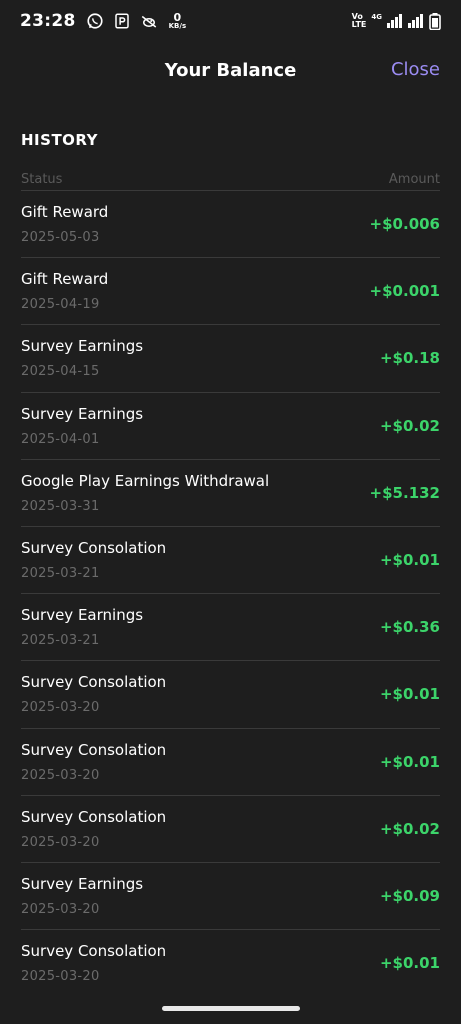 This screenshot has width=461, height=1024. I want to click on section-title-history: HISTORY, so click(60, 140).